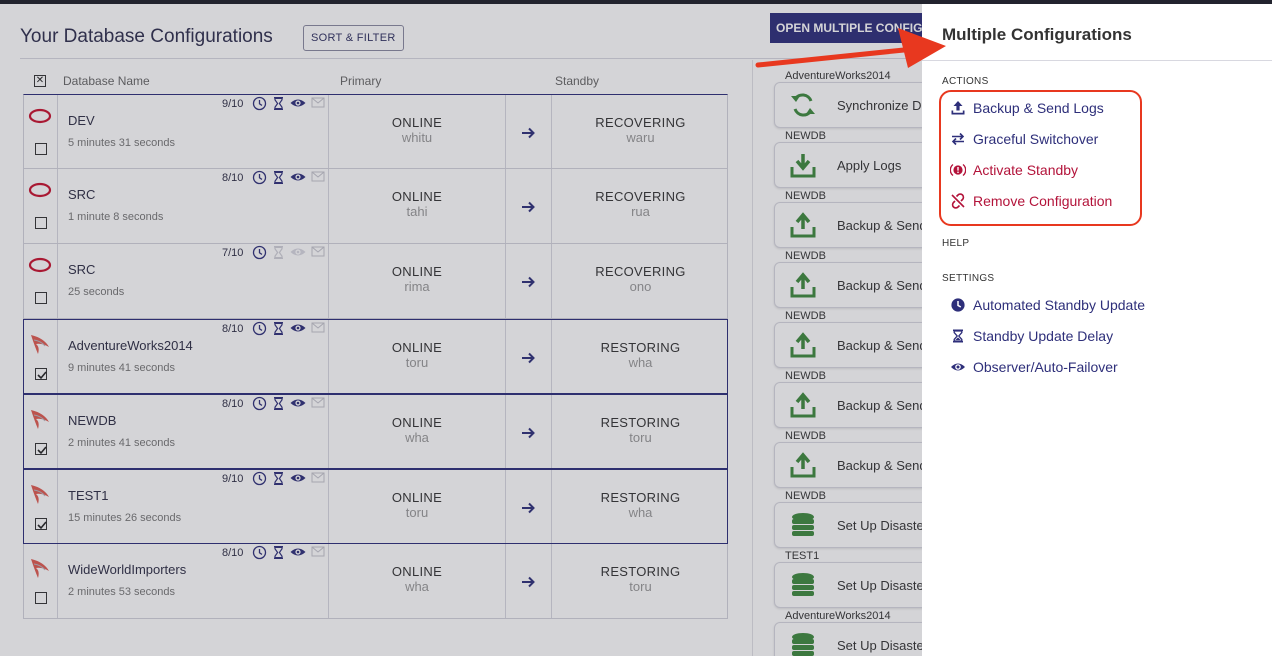 This screenshot has width=1272, height=656. I want to click on setting-label: Observer/Auto-Failover, so click(1045, 367).